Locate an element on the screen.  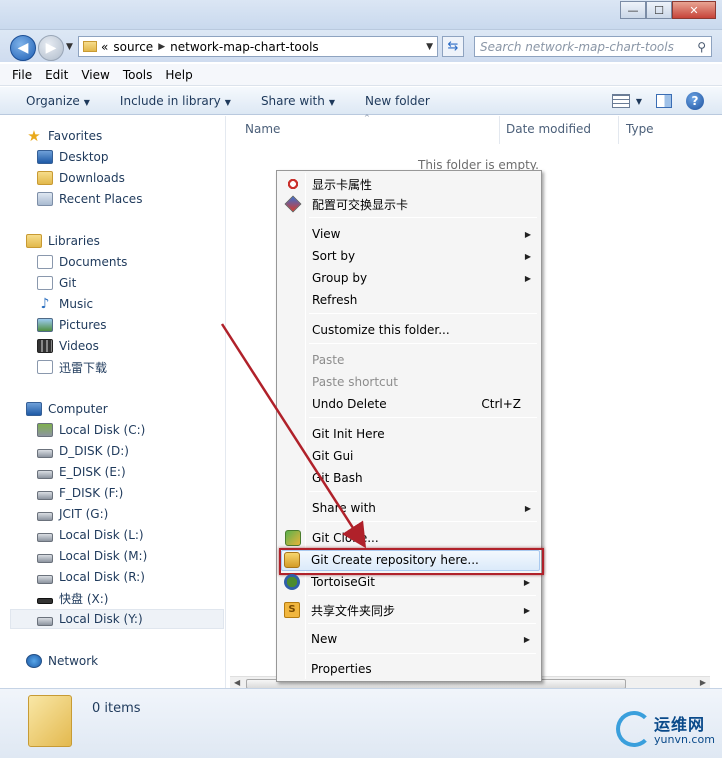
nav-drive-x: 快盘 (X:) is located at coordinates (72, 598).